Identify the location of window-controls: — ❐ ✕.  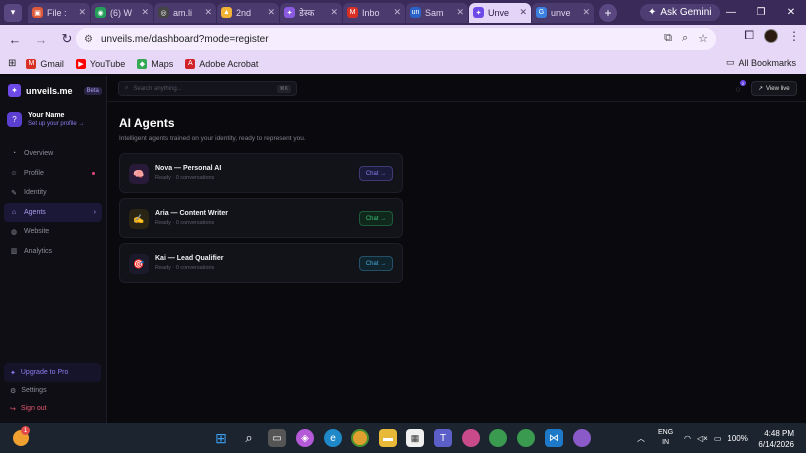
(761, 12).